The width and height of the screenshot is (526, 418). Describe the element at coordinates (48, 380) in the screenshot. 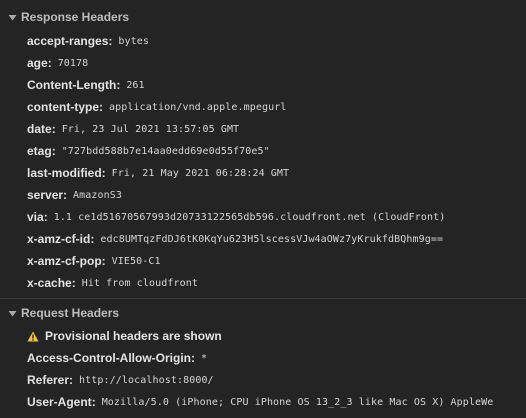

I see `header-name: Referer` at that location.